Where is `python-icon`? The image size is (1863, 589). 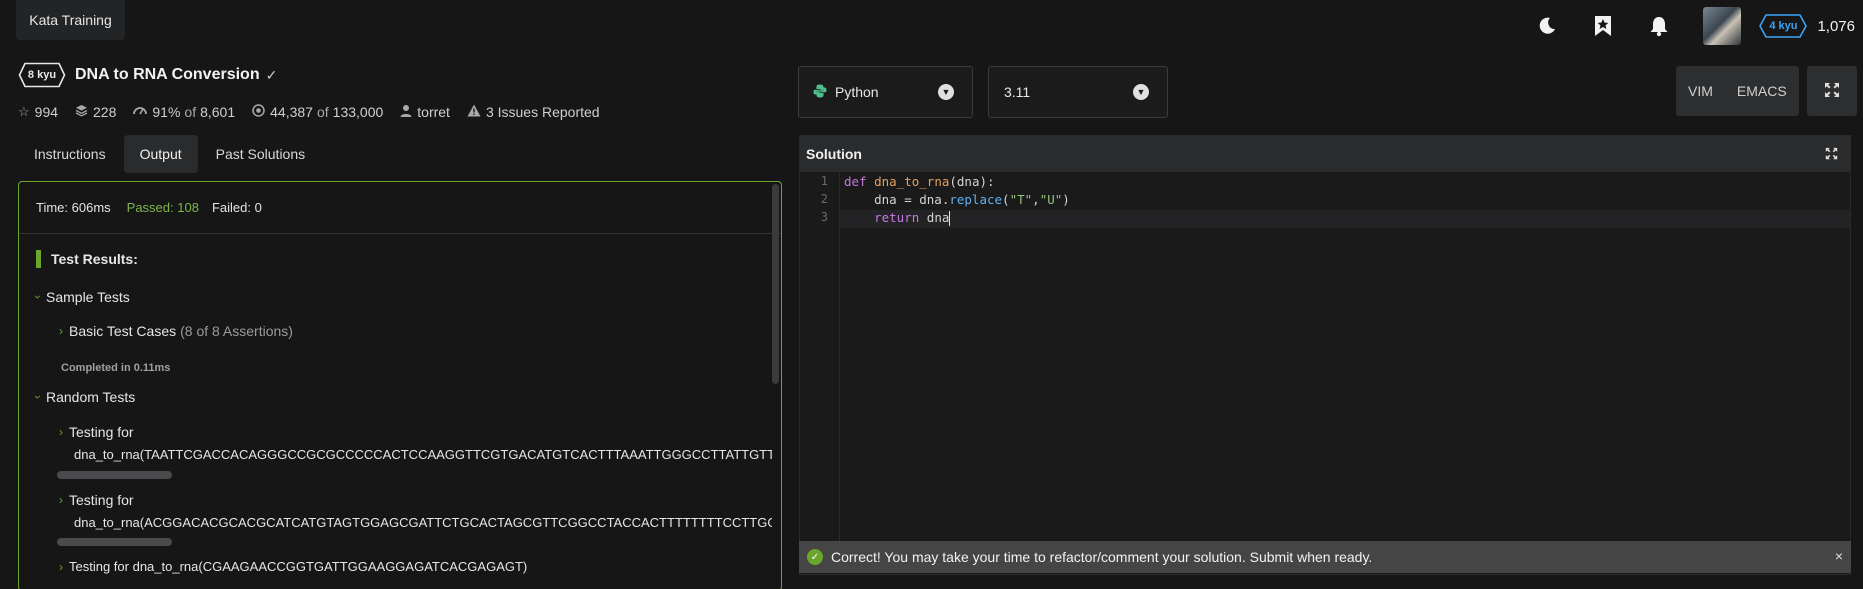
python-icon is located at coordinates (820, 92).